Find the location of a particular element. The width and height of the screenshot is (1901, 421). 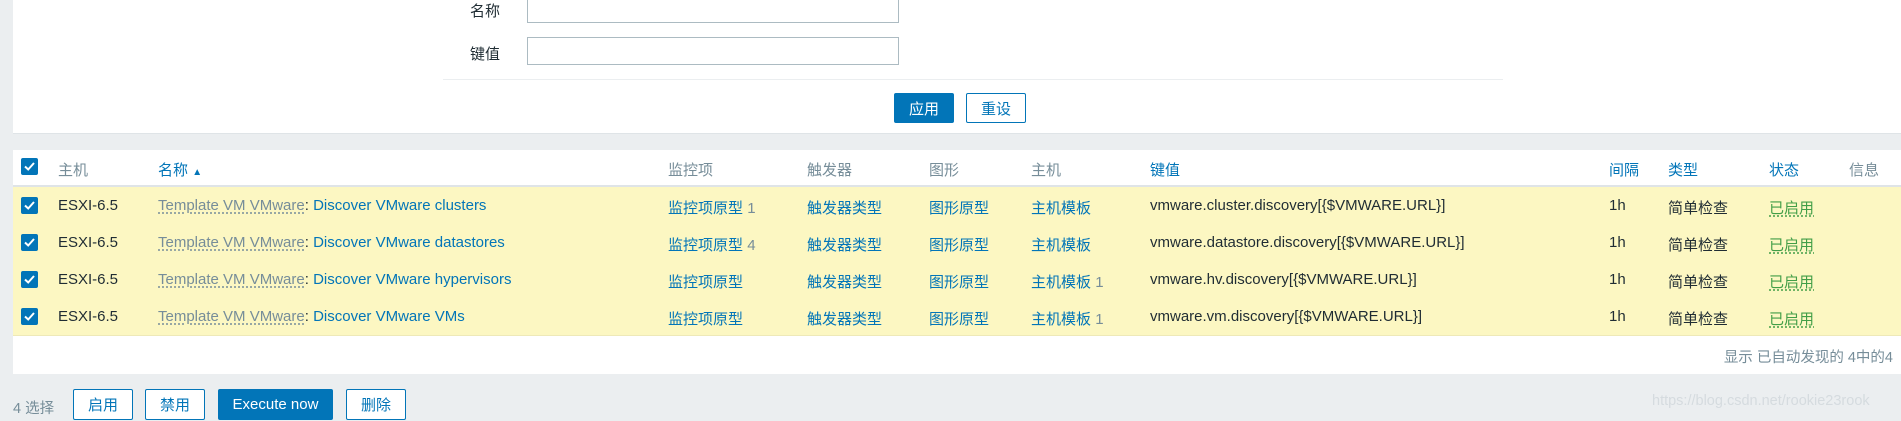

key-filter-input is located at coordinates (713, 51).